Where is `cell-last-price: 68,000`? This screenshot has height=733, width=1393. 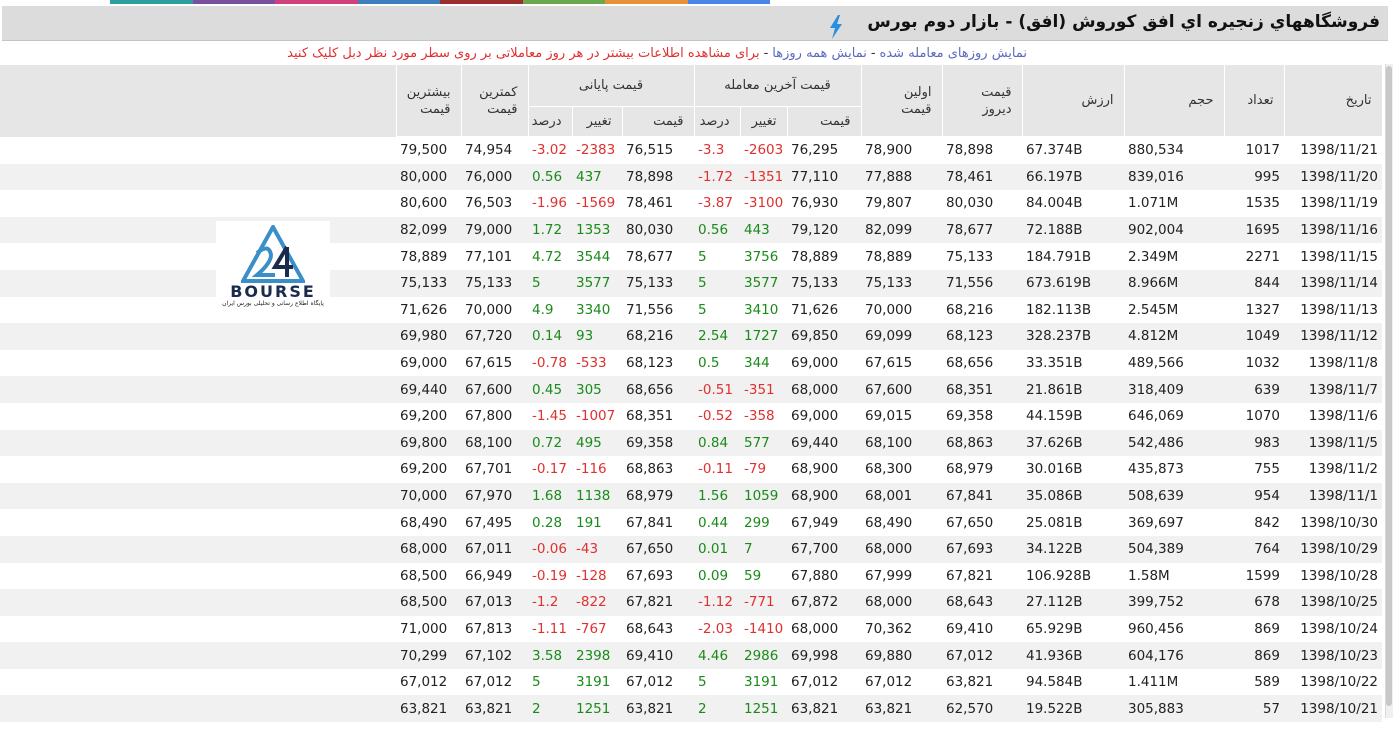 cell-last-price: 68,000 is located at coordinates (824, 389).